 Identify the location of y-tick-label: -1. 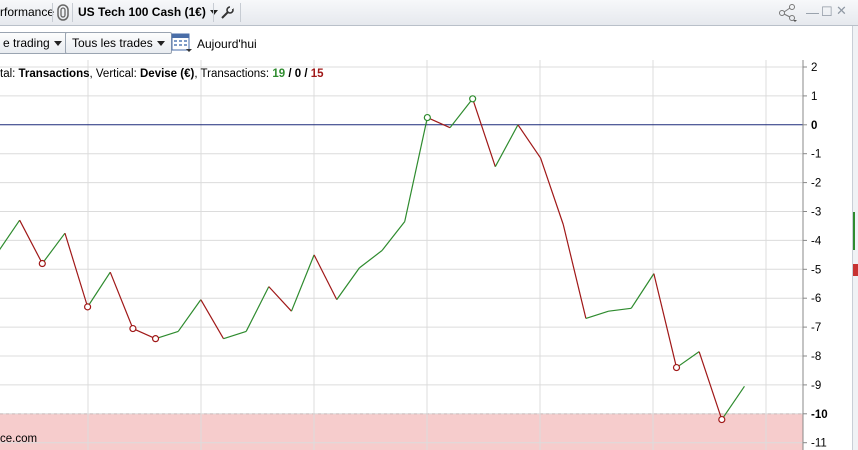
(816, 155).